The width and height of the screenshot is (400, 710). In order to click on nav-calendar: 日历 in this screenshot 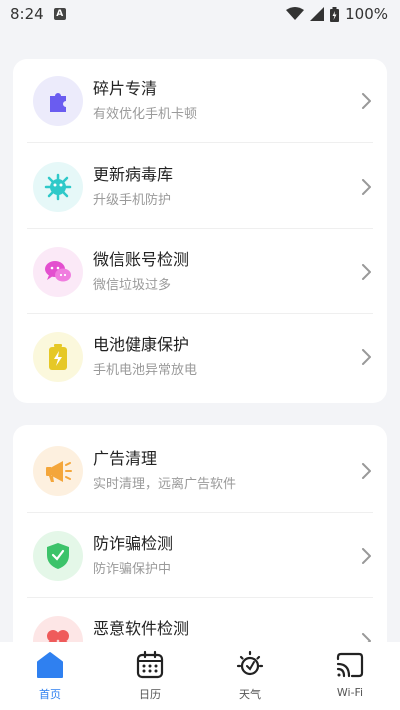, I will do `click(150, 676)`.